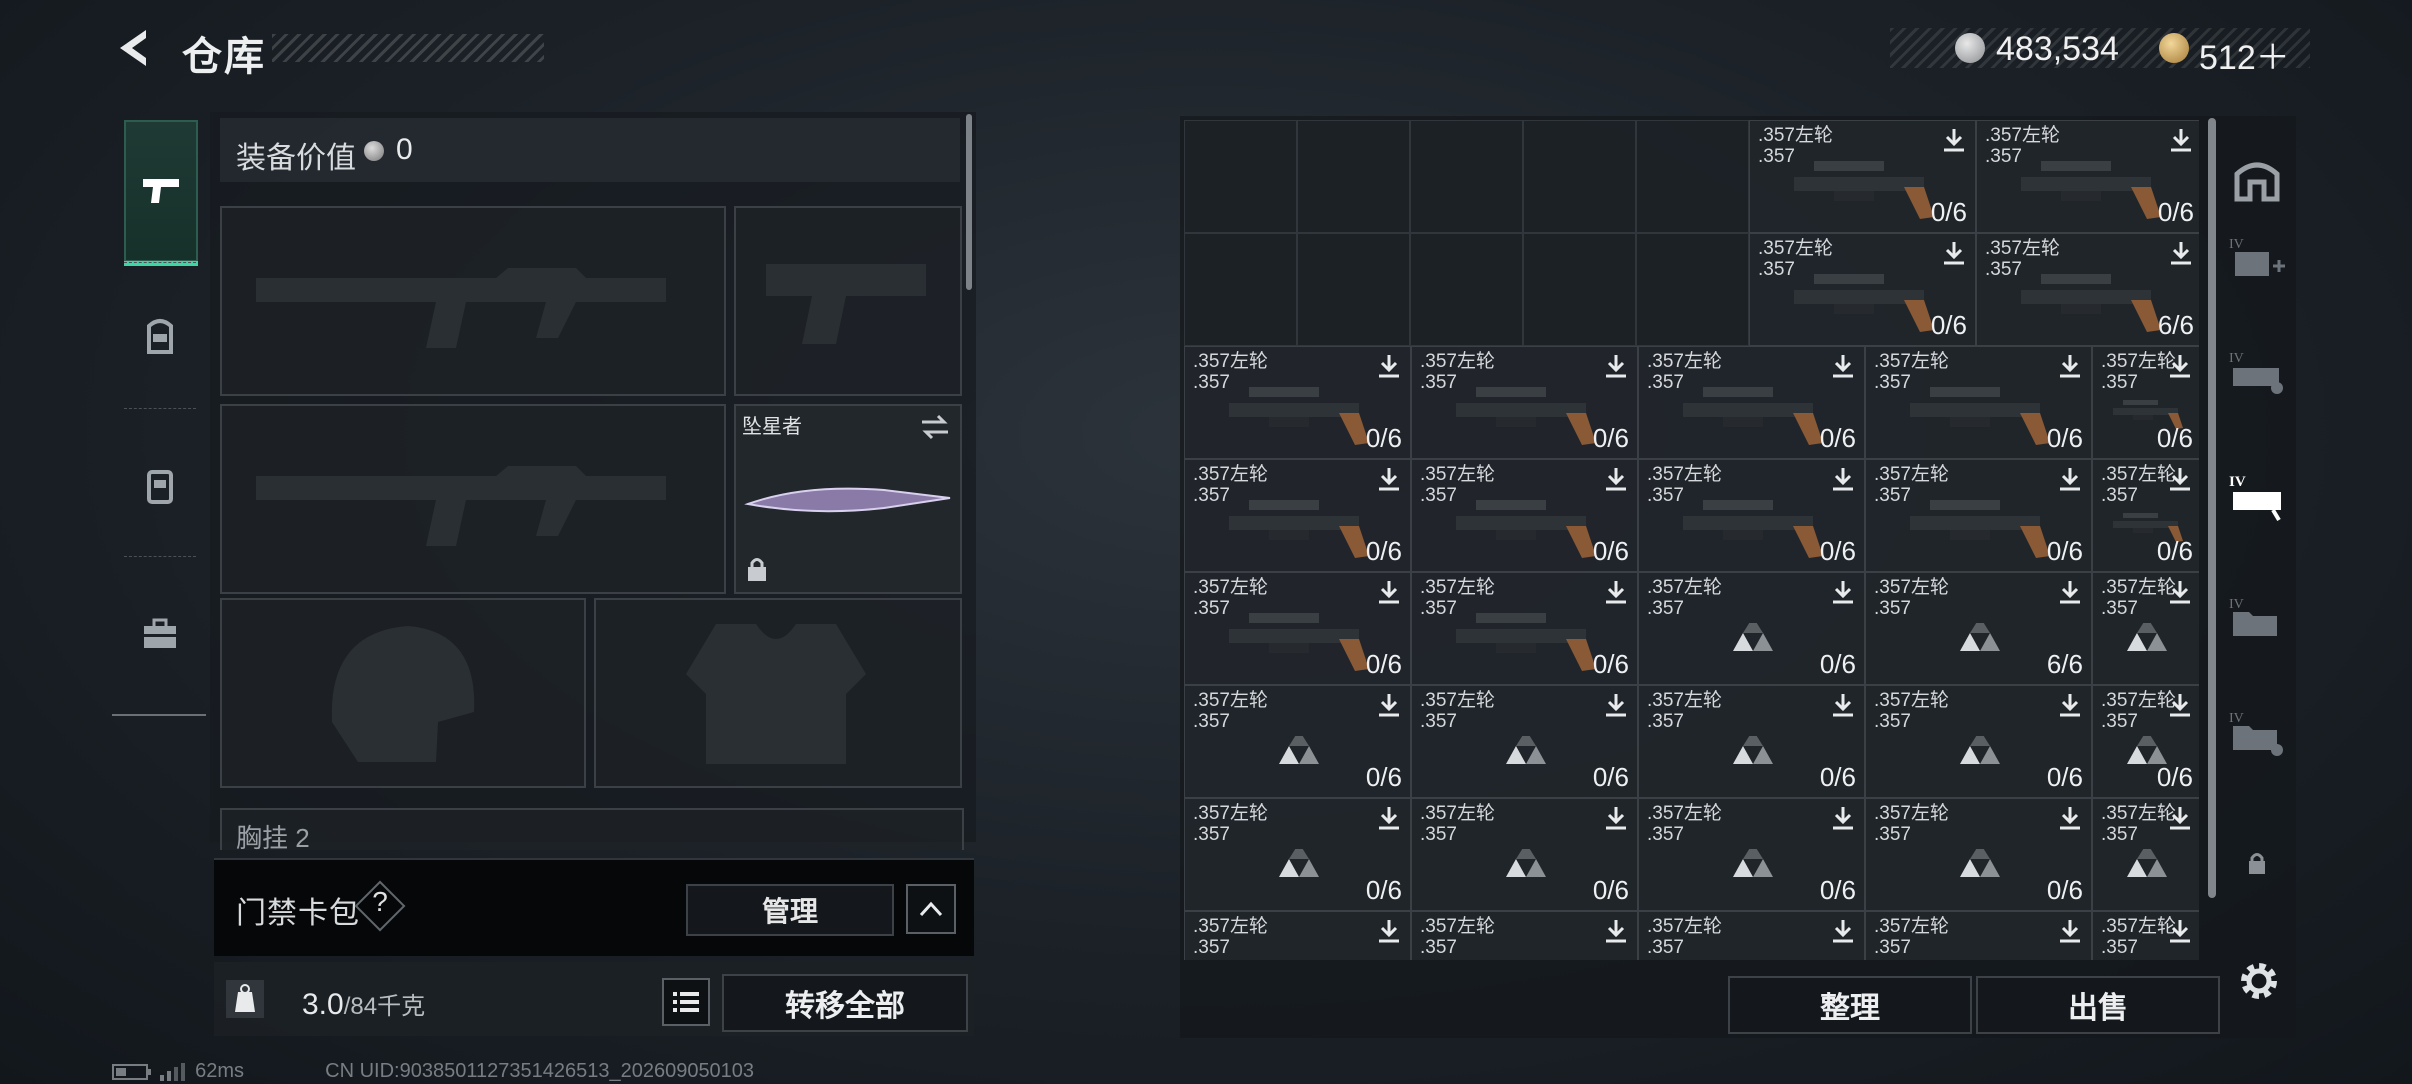  I want to click on tab-armor, so click(160, 486).